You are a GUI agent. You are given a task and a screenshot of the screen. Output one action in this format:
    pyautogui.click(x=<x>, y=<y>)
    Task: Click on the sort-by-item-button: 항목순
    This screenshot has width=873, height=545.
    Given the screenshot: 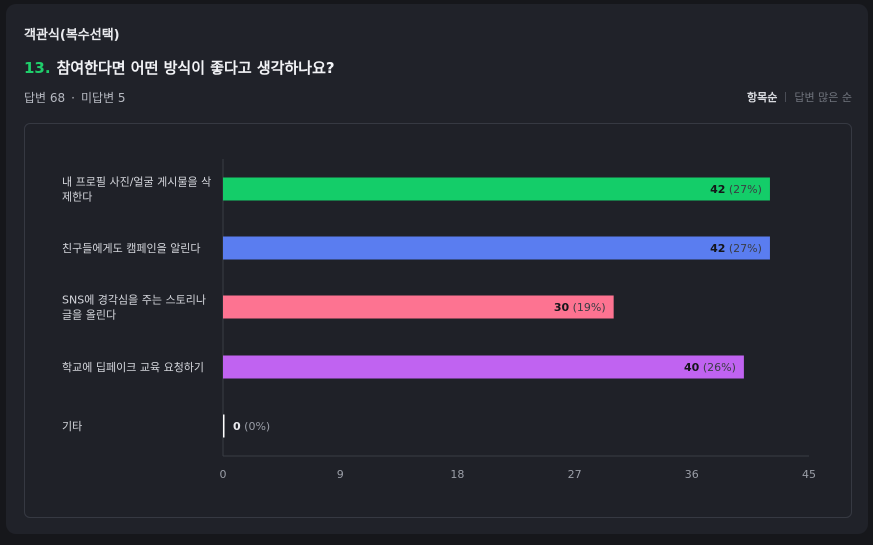 What is the action you would take?
    pyautogui.click(x=762, y=97)
    